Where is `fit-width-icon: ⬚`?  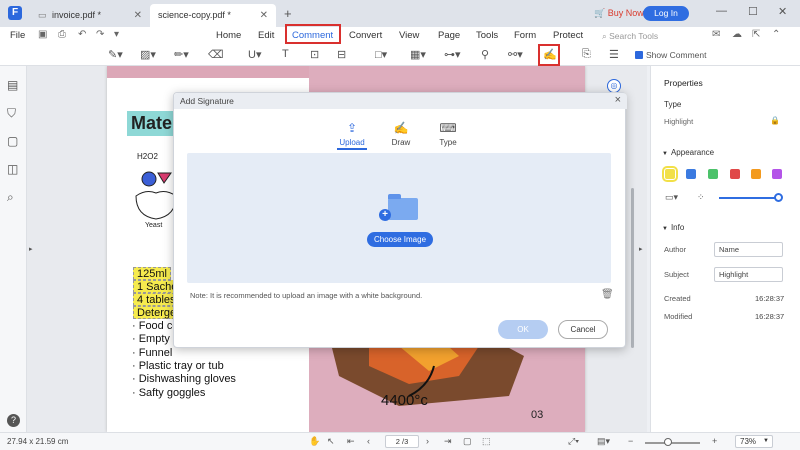
fit-width-icon: ⬚ is located at coordinates (486, 441).